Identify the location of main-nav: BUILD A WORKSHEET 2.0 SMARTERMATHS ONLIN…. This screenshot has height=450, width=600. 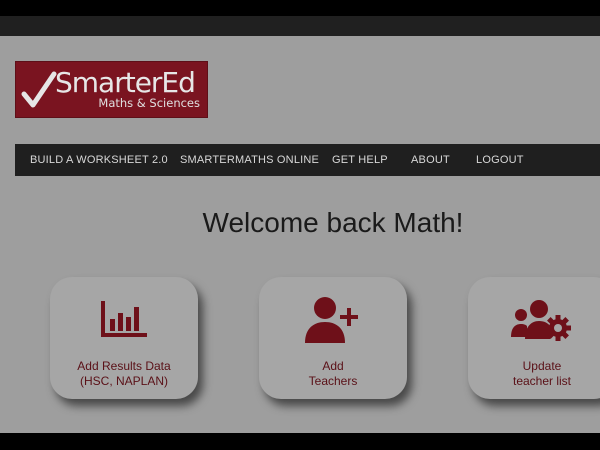
(307, 160).